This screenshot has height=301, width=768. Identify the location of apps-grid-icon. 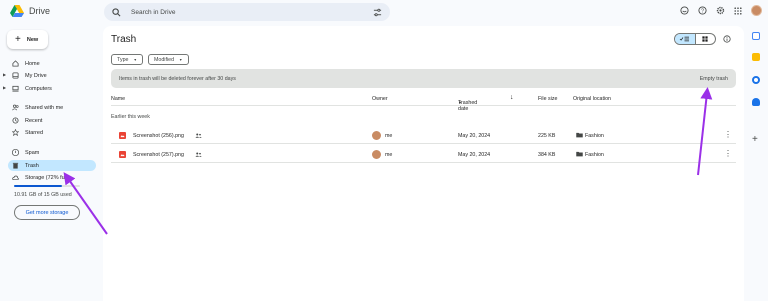
(738, 11).